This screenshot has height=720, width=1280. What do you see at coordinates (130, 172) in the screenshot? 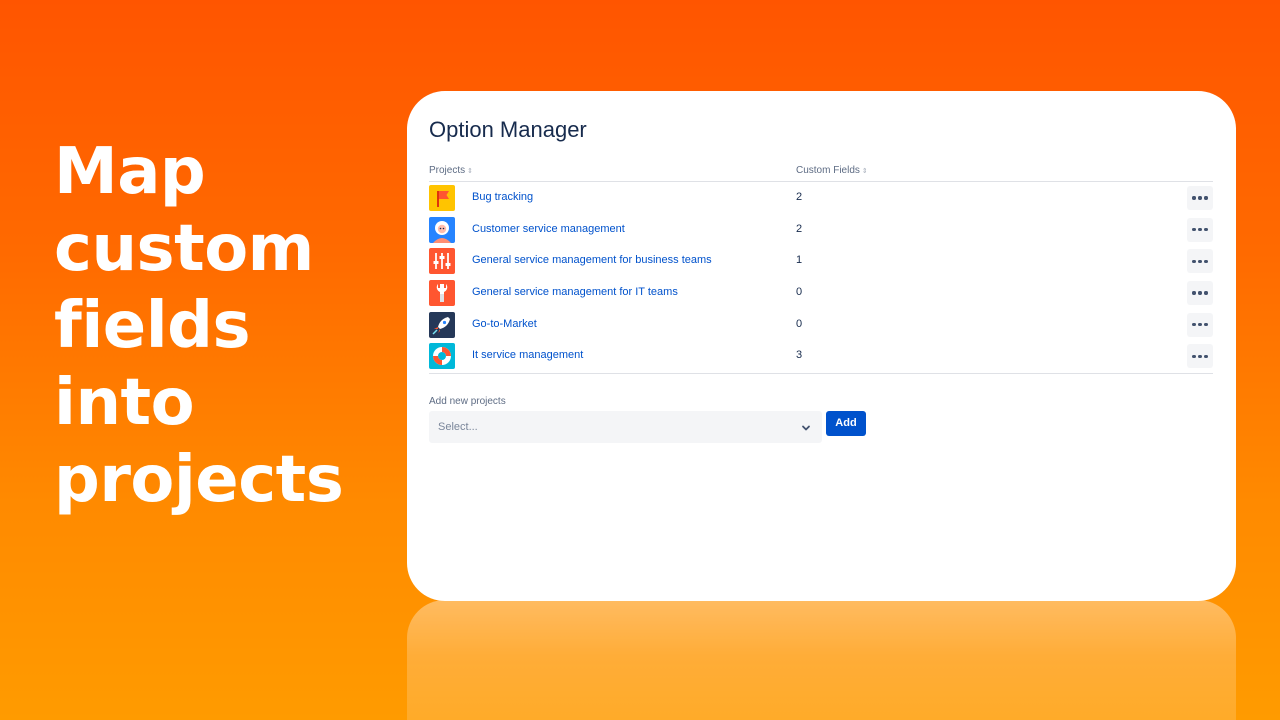
I see `headline-line: Map` at bounding box center [130, 172].